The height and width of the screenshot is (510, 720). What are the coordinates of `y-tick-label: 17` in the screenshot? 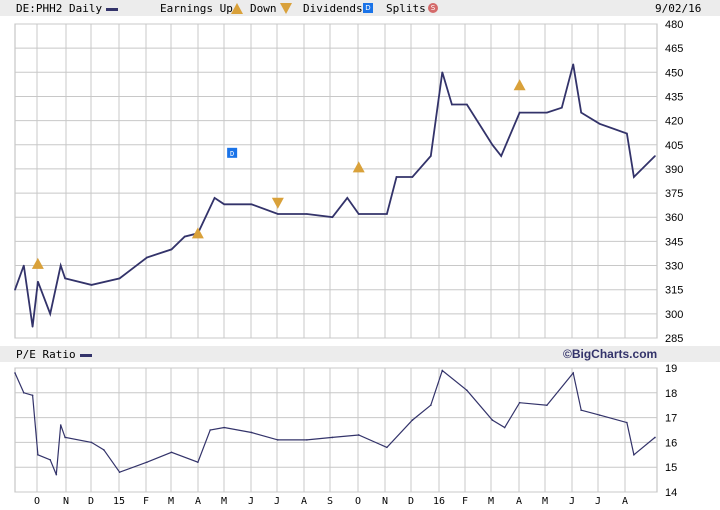 It's located at (671, 419).